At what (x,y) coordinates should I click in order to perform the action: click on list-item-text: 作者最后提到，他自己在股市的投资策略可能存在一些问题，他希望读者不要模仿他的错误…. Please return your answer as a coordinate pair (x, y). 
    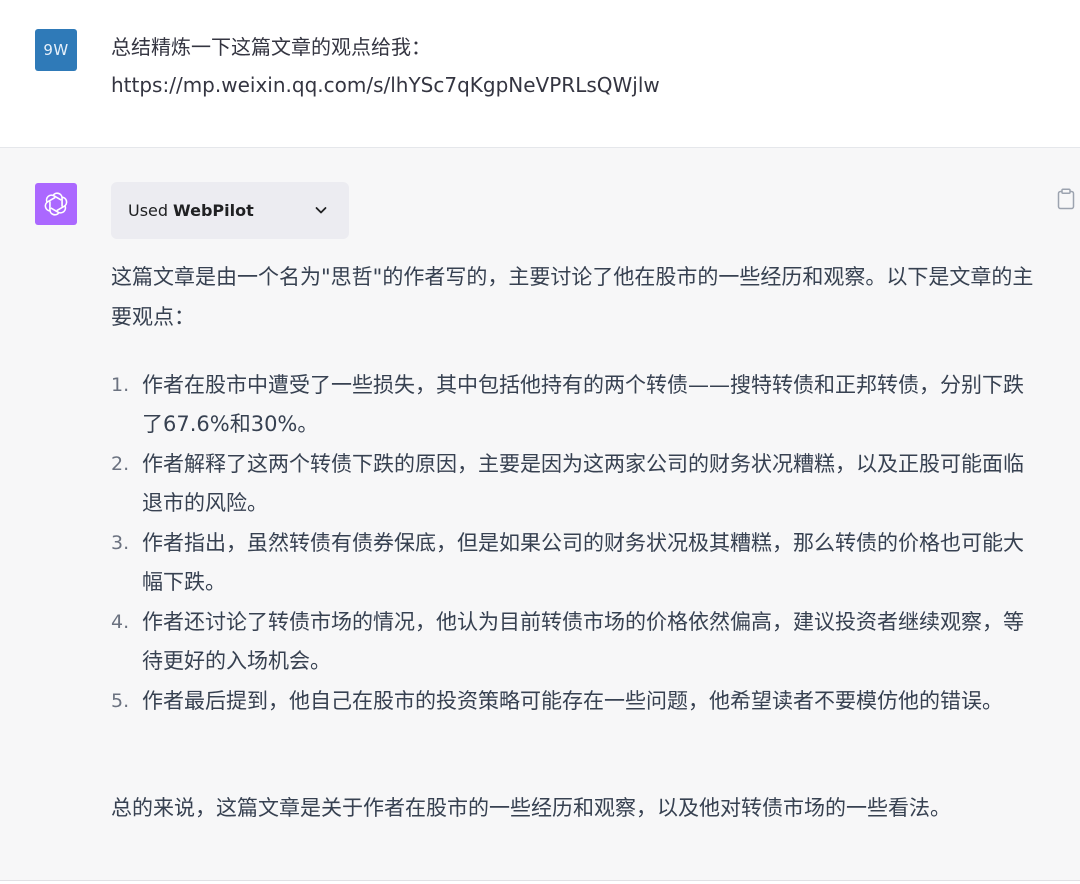
    Looking at the image, I should click on (572, 701).